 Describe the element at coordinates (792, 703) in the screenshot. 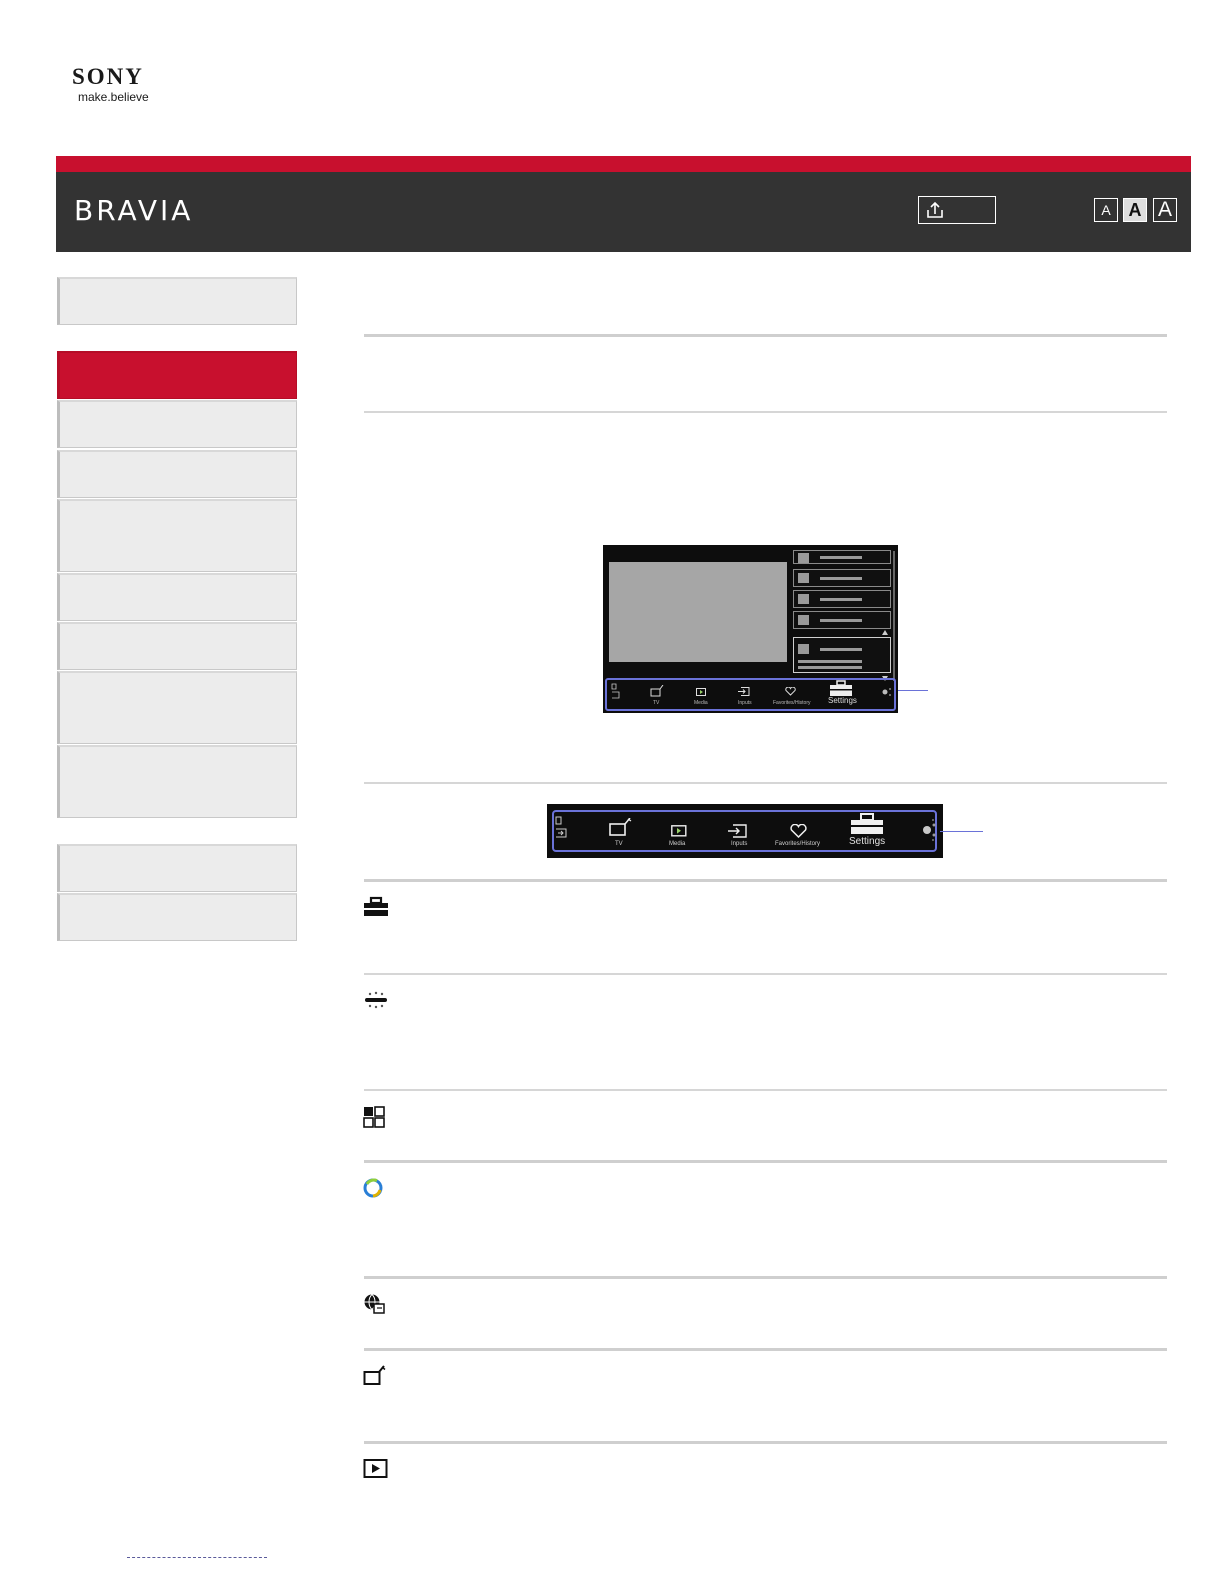

I see `bar-label-favorites: Favorites/History` at that location.